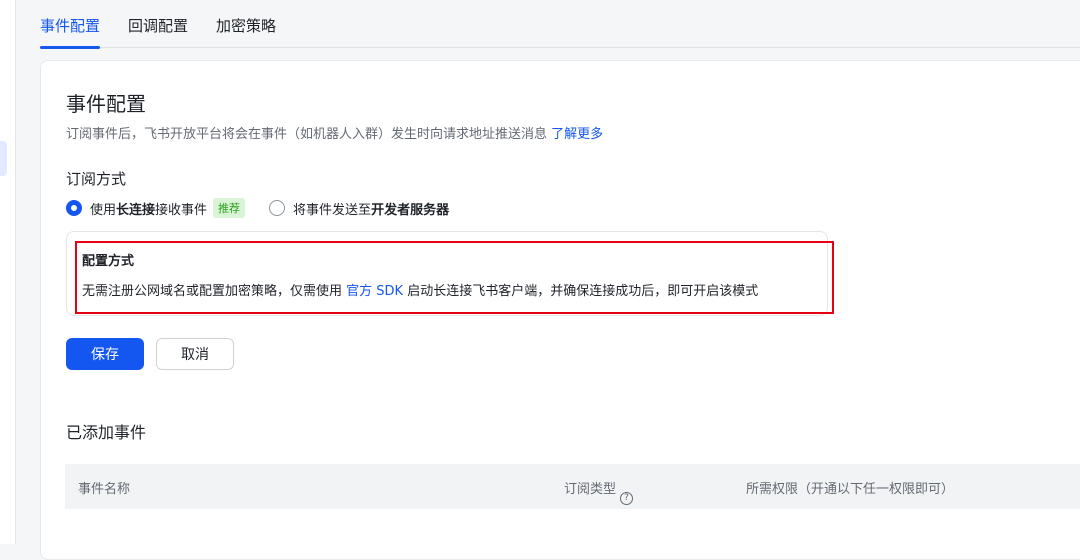 Image resolution: width=1080 pixels, height=560 pixels. I want to click on tab-bar: 事件配置 回调配置 加密策略, so click(560, 24).